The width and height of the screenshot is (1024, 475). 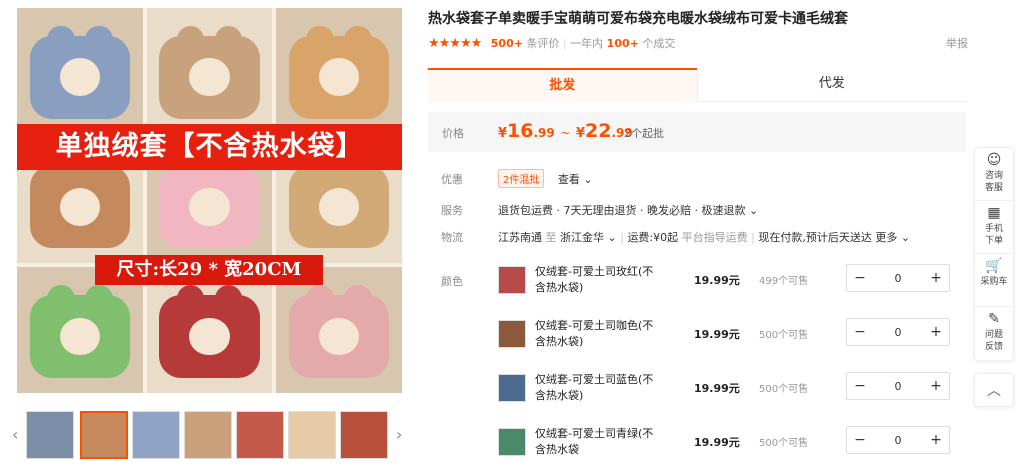 What do you see at coordinates (565, 131) in the screenshot?
I see `price-range: ¥16.99 ~ ¥22.99` at bounding box center [565, 131].